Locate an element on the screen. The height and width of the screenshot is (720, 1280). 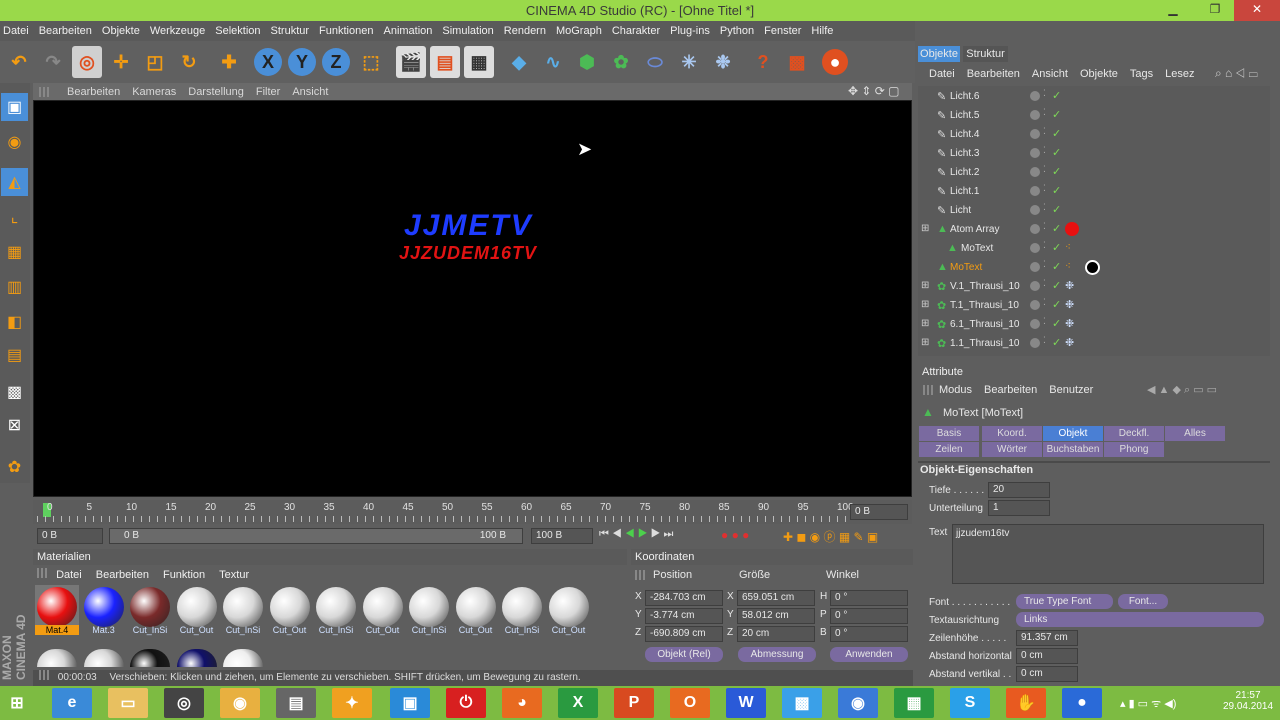
file-explorer-icon: ▭ is located at coordinates (128, 703).